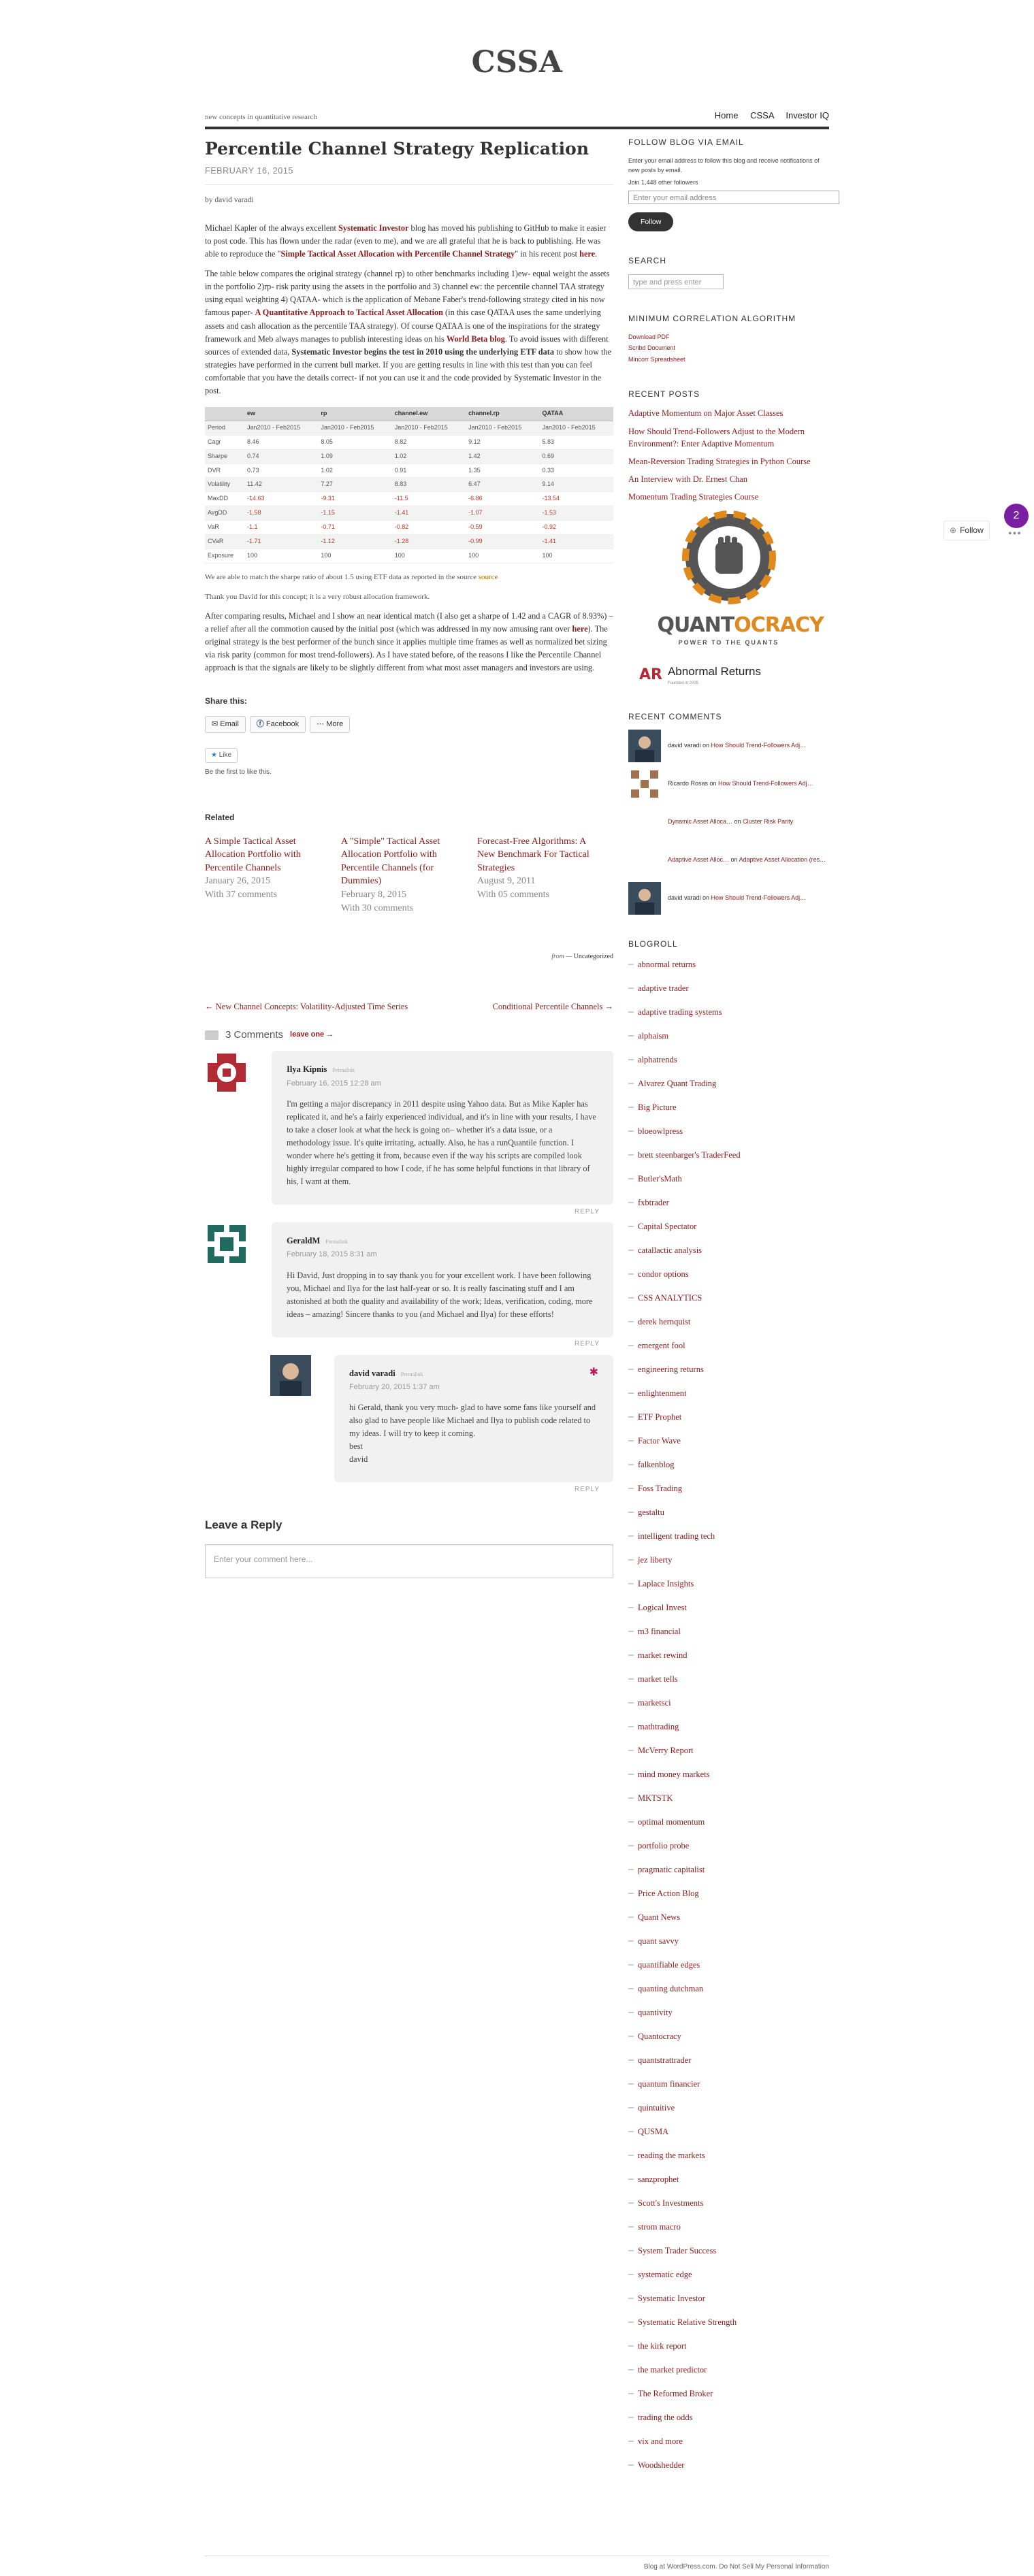 This screenshot has height=2576, width=1034. I want to click on blogroll-link: falkenblog, so click(656, 1464).